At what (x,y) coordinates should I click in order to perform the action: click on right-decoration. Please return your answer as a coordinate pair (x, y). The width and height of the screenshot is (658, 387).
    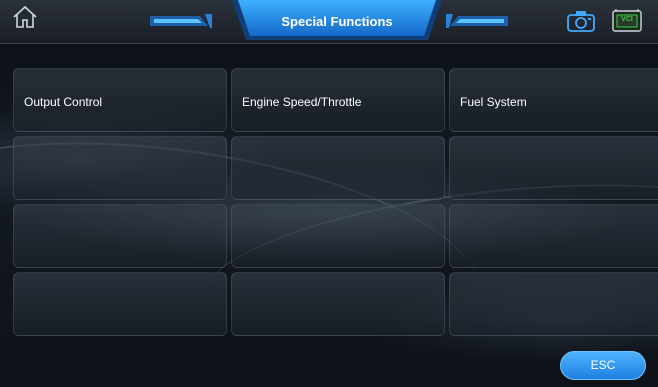
    Looking at the image, I should click on (477, 21).